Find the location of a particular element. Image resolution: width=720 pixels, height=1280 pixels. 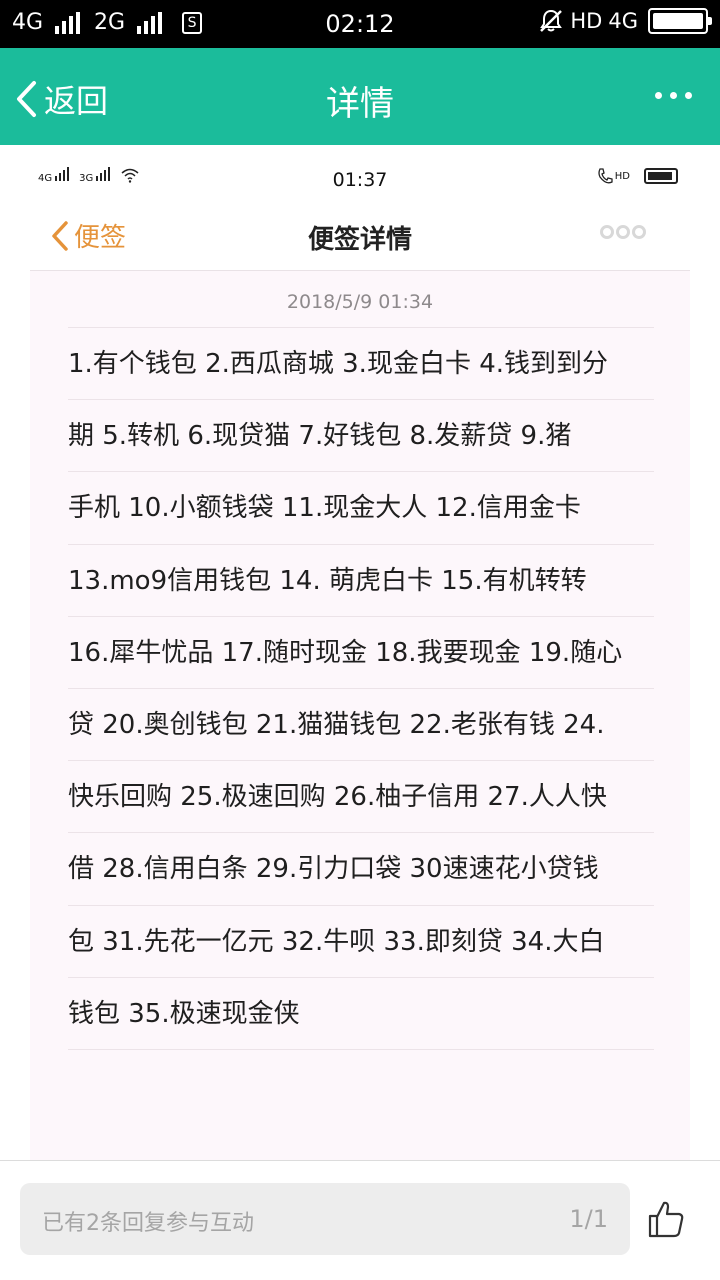

screenshot-nav-bar: 便签 便签详情 is located at coordinates (360, 234).